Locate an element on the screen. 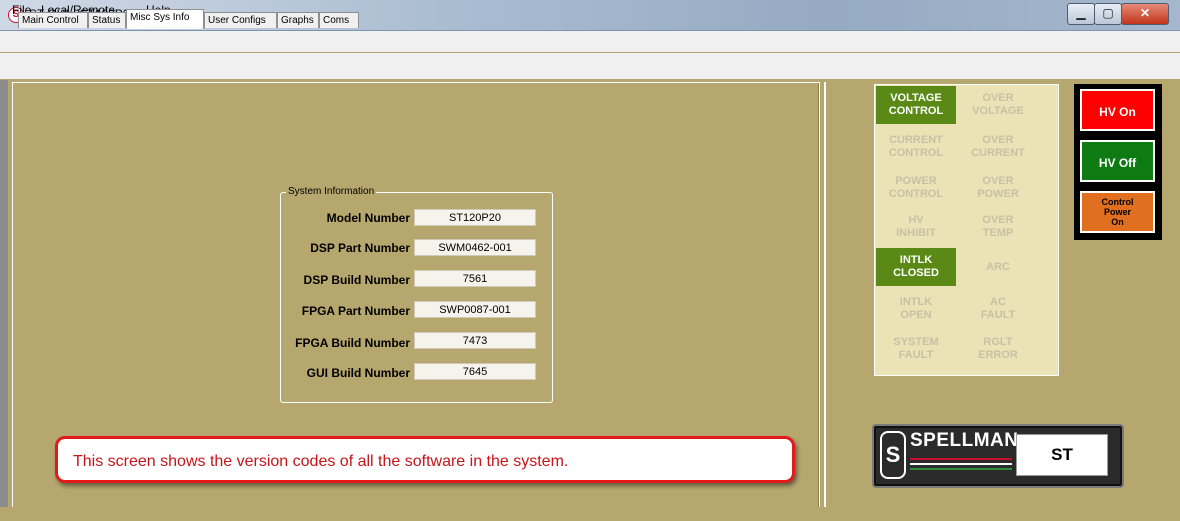 The image size is (1180, 521). hv-off-button: HV Off is located at coordinates (1117, 161).